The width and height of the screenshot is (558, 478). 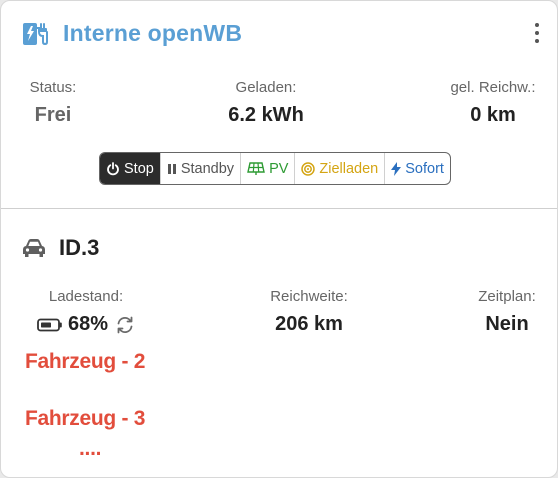 What do you see at coordinates (139, 168) in the screenshot?
I see `mode-stop-label: Stop` at bounding box center [139, 168].